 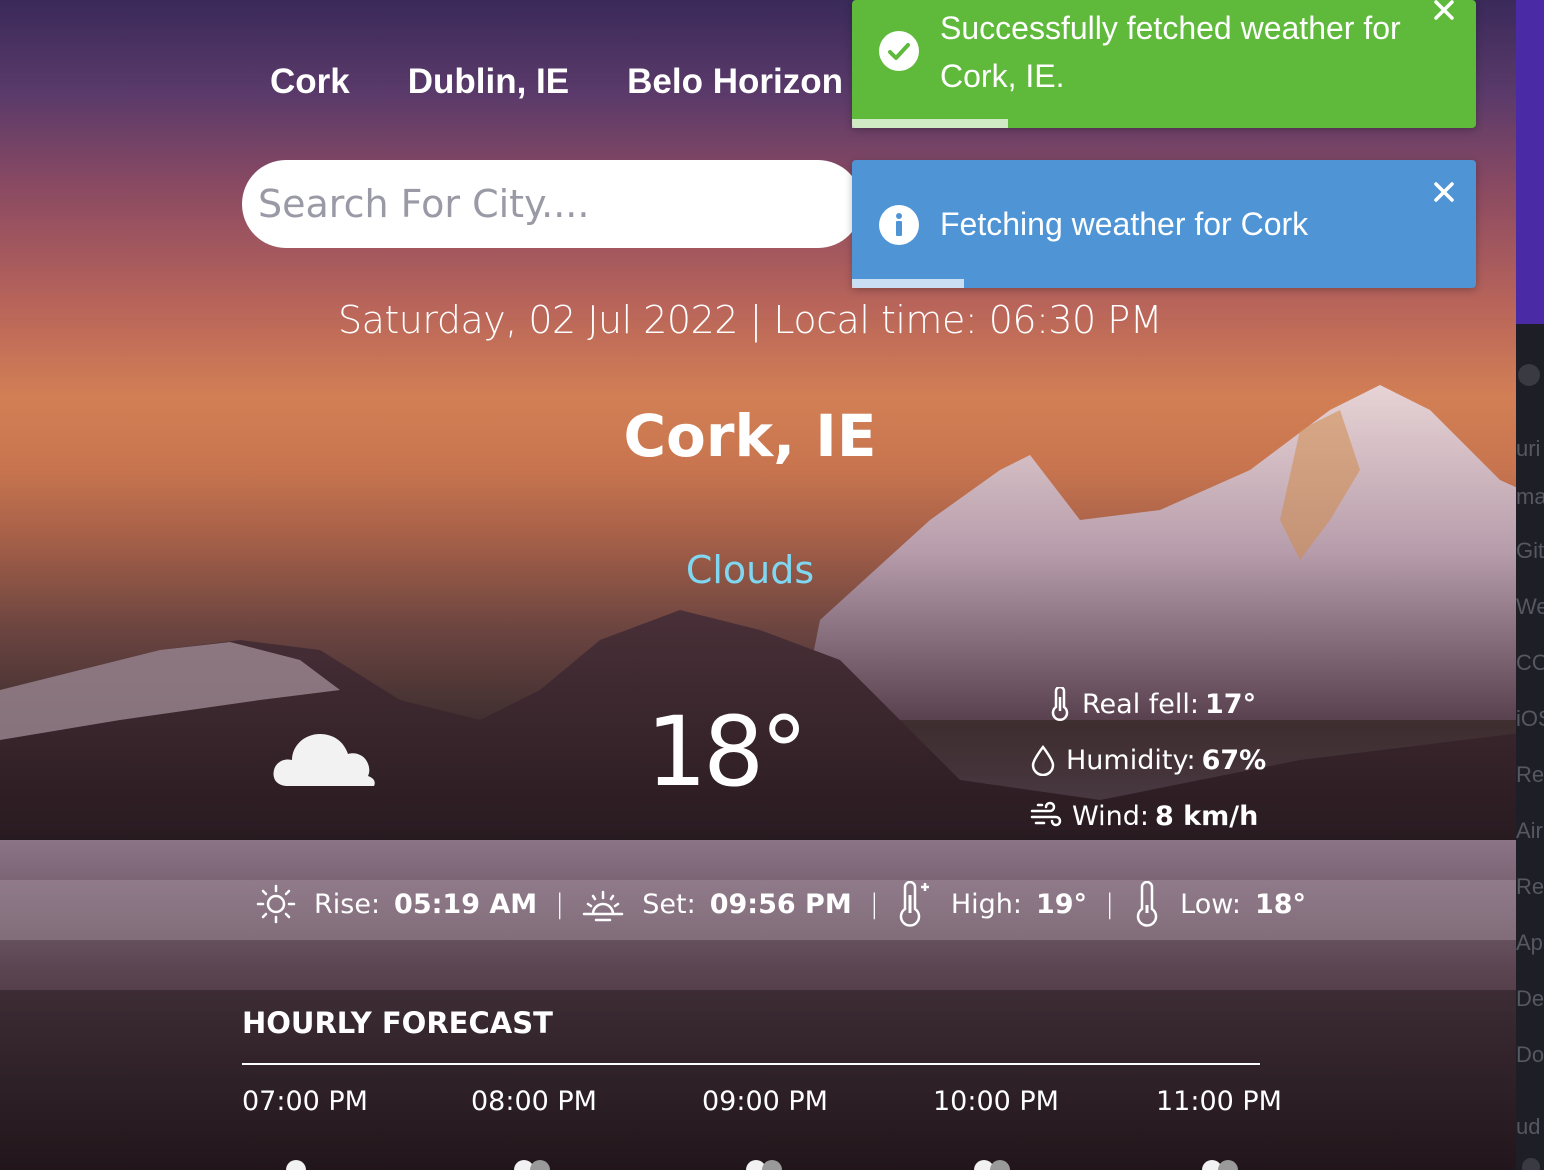 I want to click on hourly-forecast-title: HOURLY FORECAST, so click(x=397, y=1023).